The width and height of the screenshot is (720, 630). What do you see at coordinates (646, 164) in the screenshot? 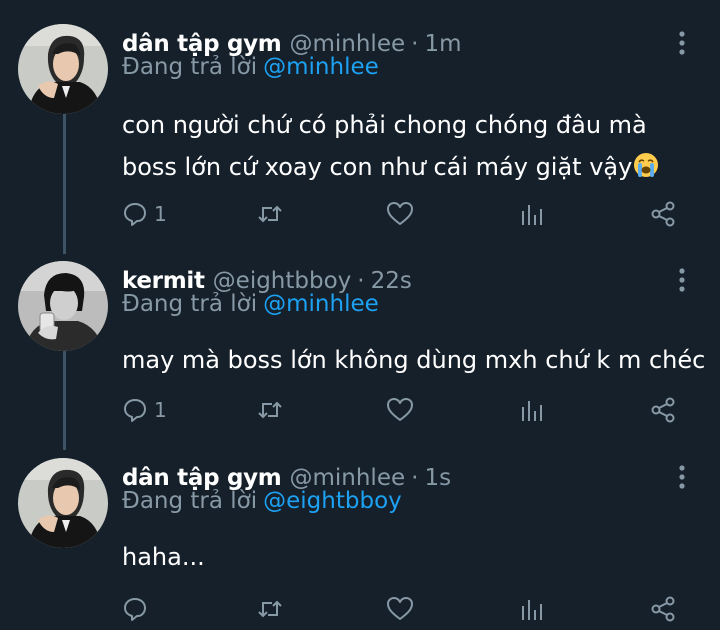
I see `crying-face-emoji-icon` at bounding box center [646, 164].